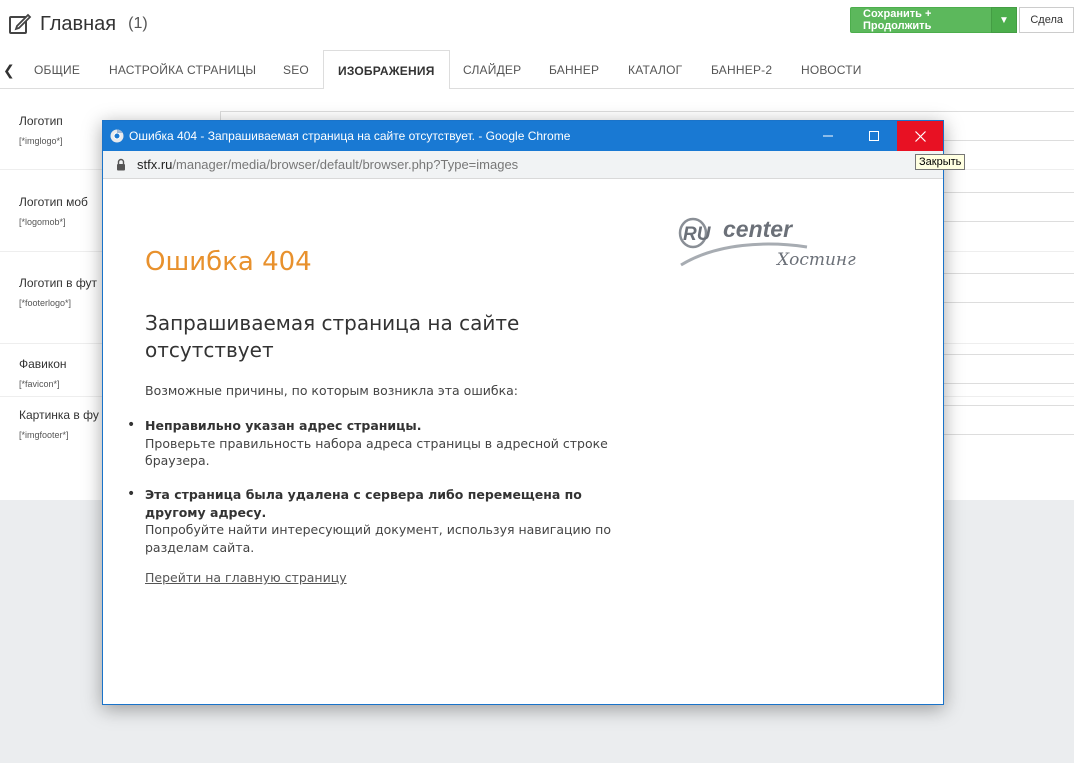  I want to click on close-icon, so click(920, 136).